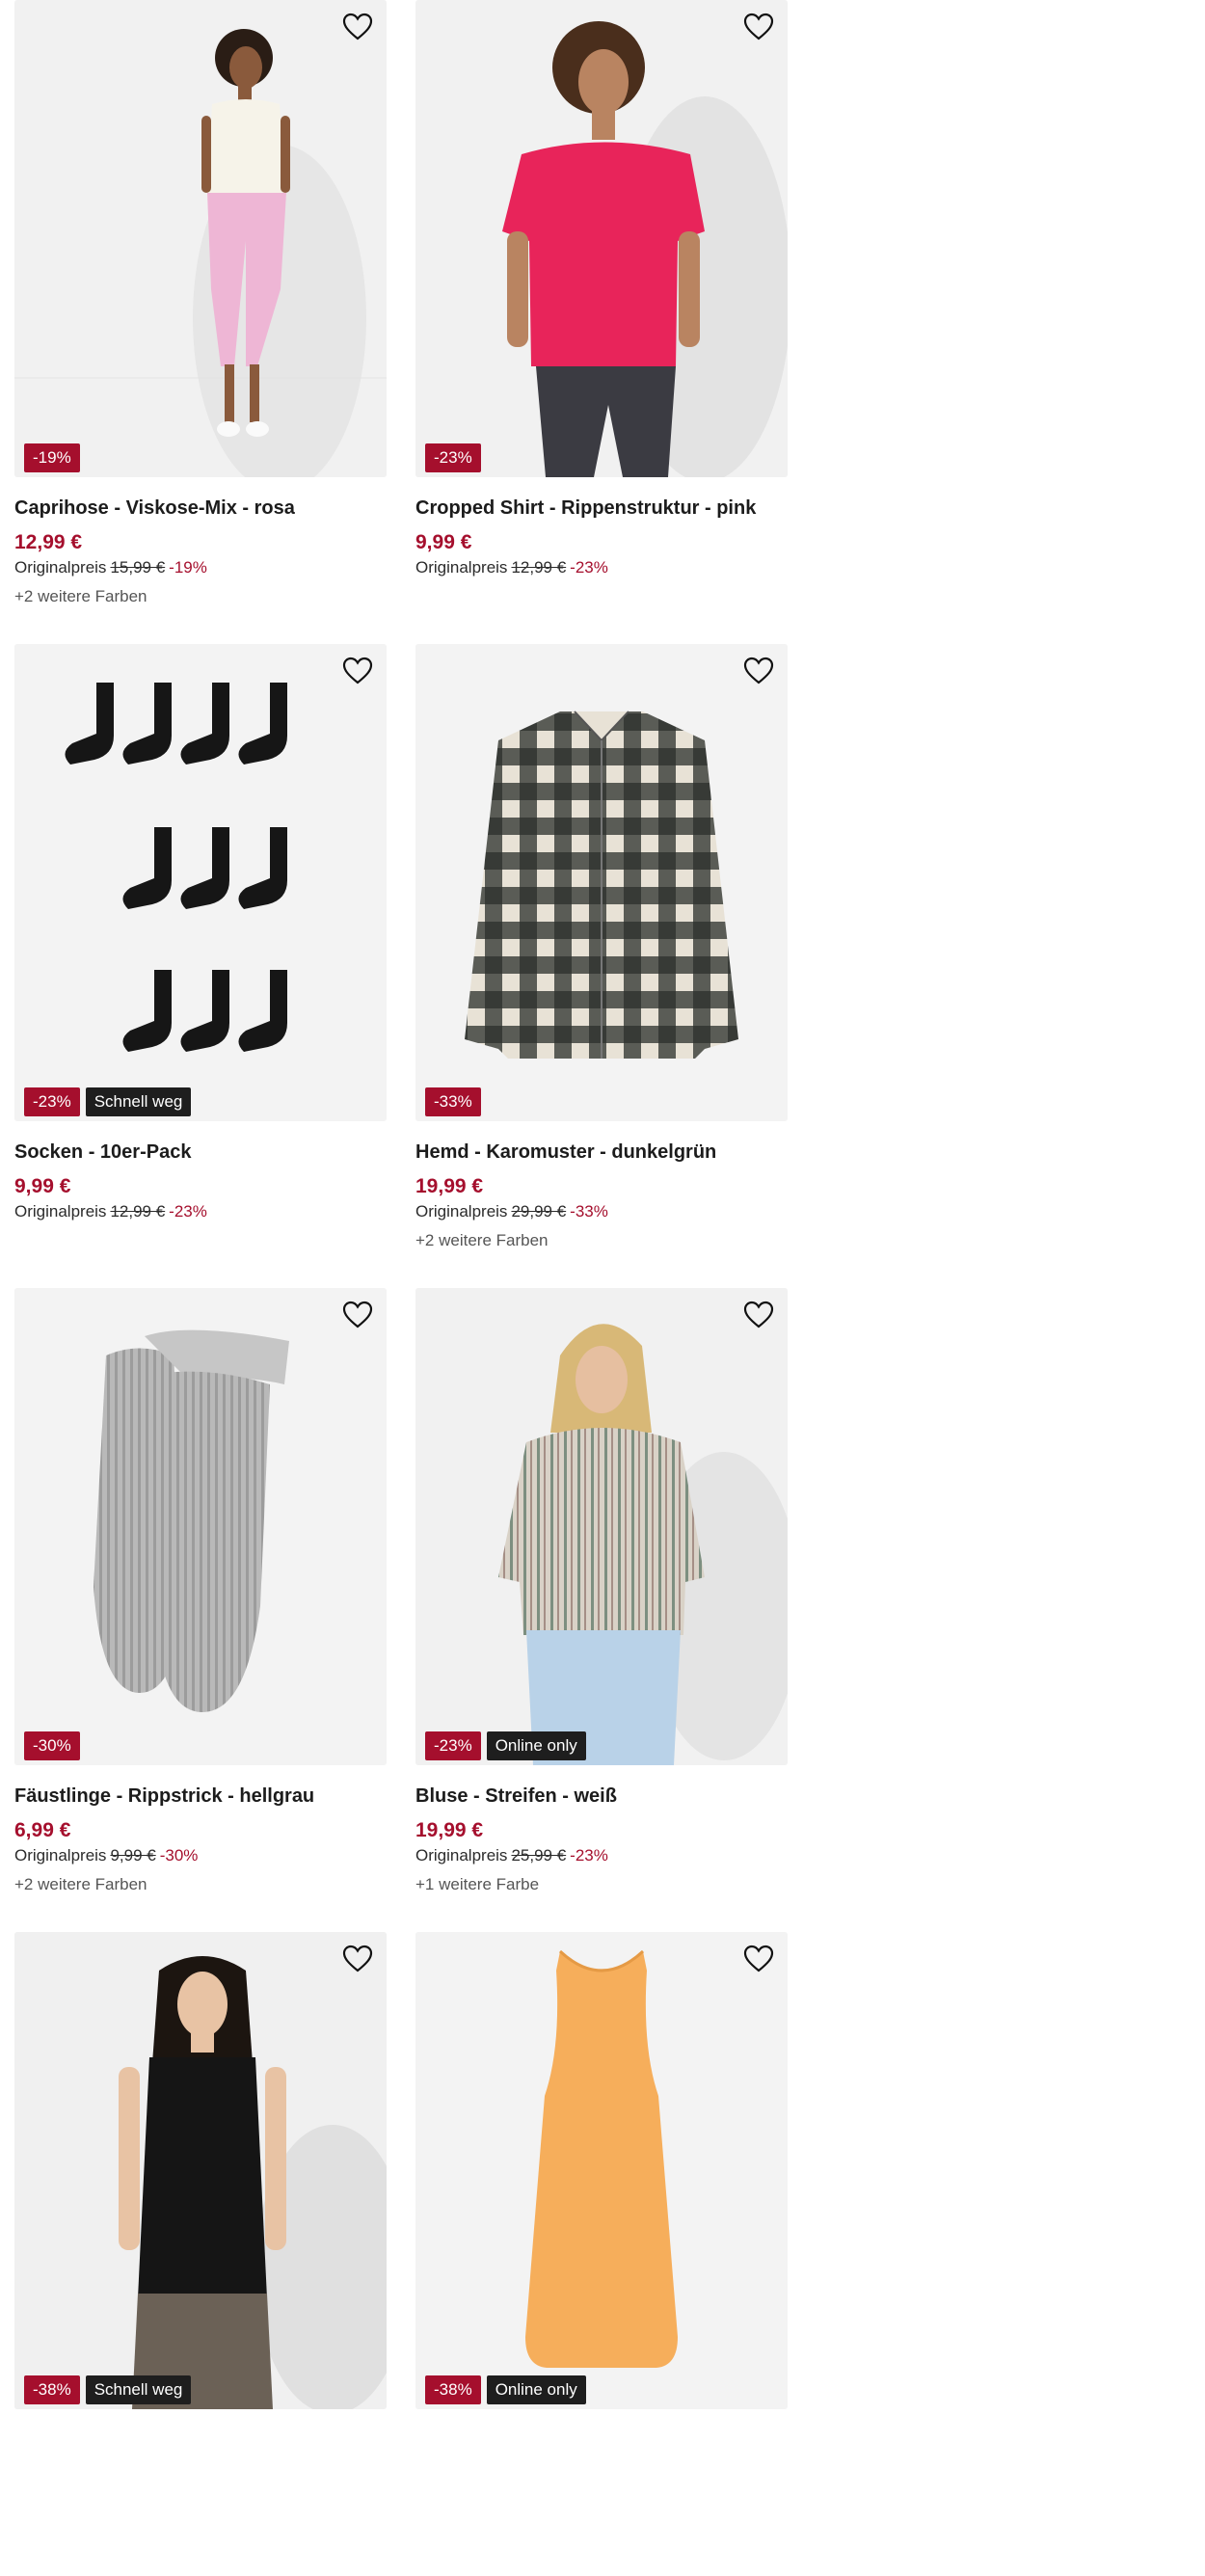 This screenshot has height=2576, width=1205. I want to click on badge-group: -23% Online only, so click(505, 1746).